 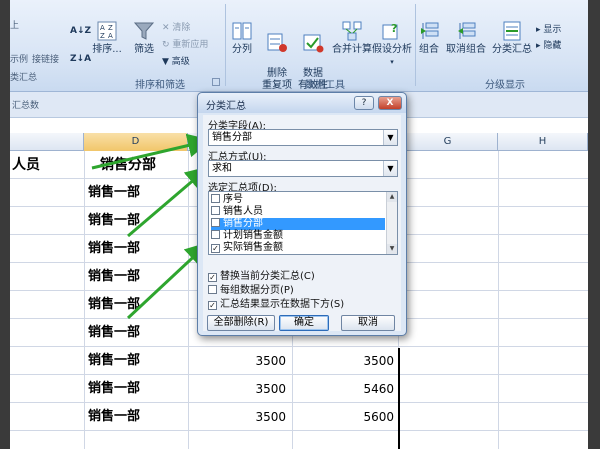 I want to click on show-detail-button: ▸ 显示, so click(x=548, y=28).